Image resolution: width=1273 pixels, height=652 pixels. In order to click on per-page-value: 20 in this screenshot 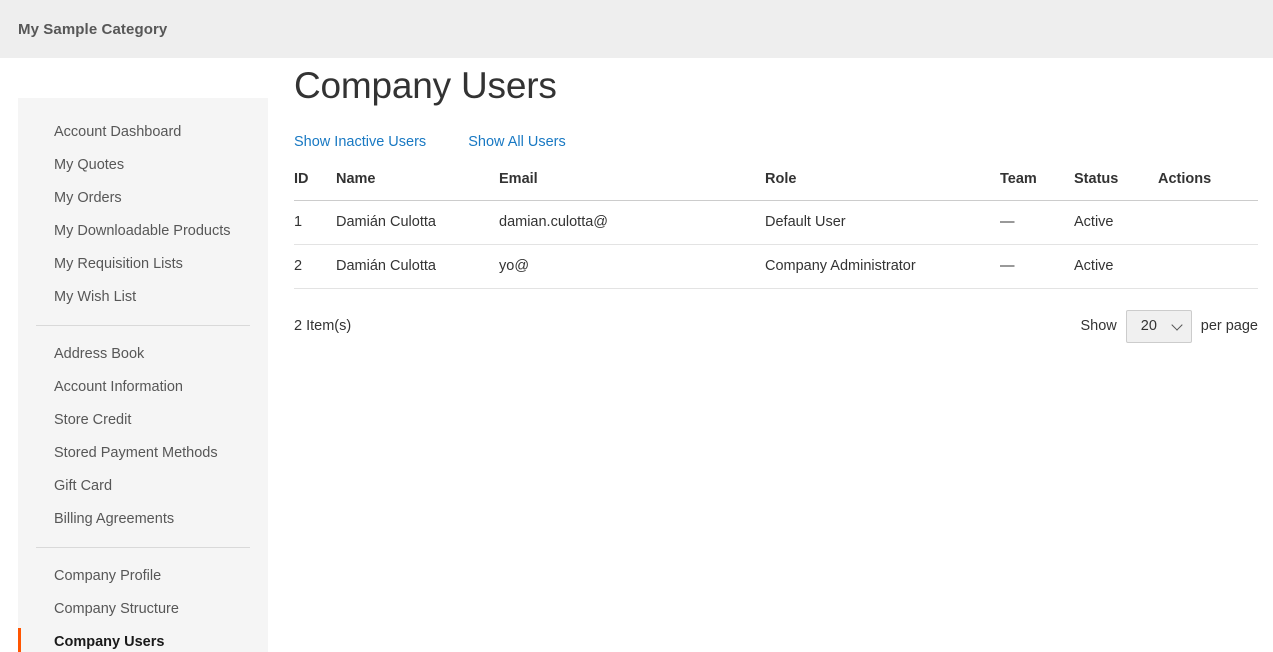, I will do `click(1148, 326)`.